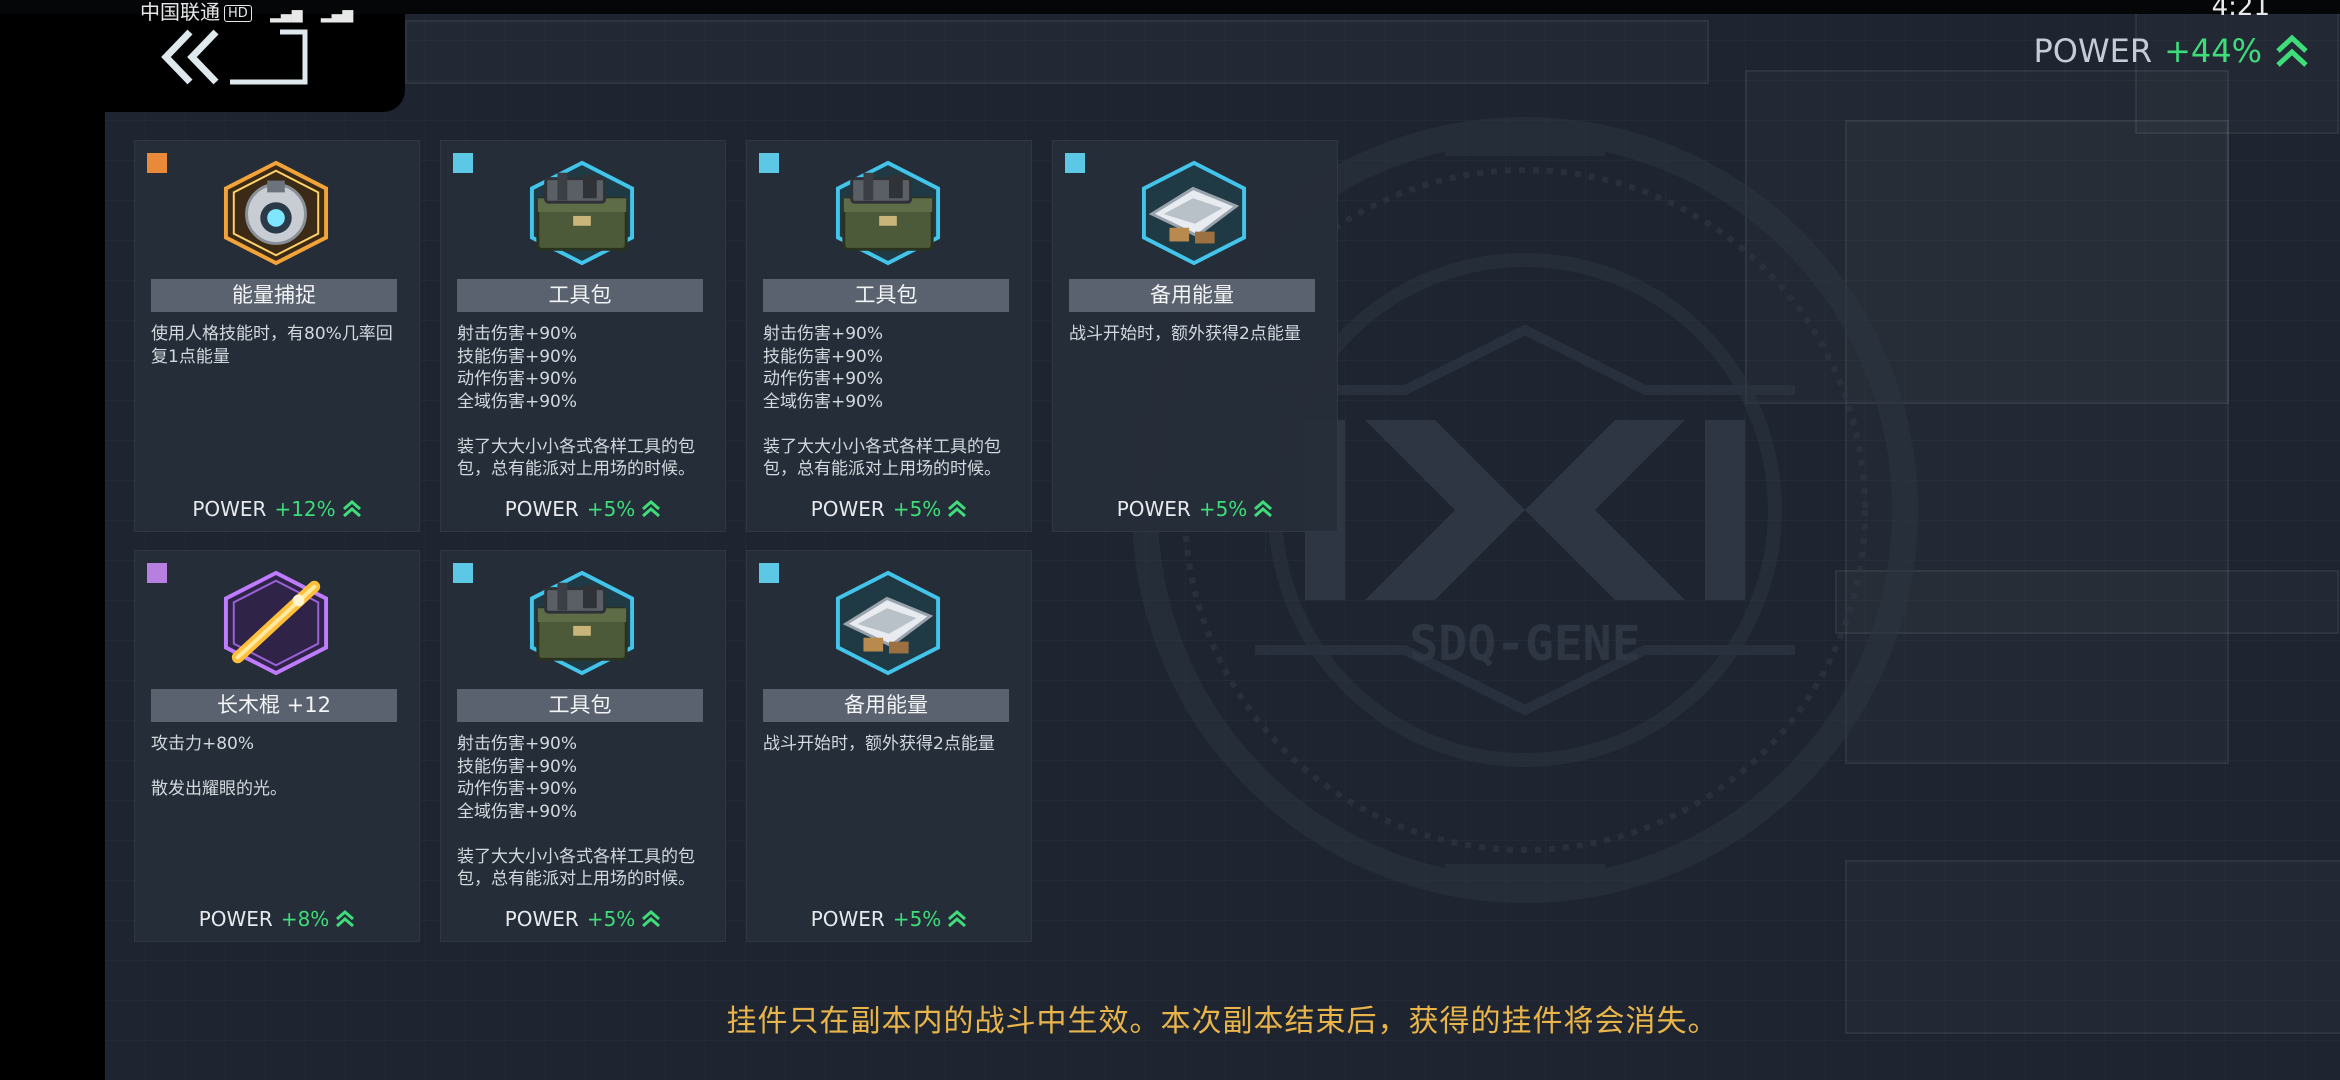  I want to click on flavor-text: 散发出耀眼的光。, so click(219, 789).